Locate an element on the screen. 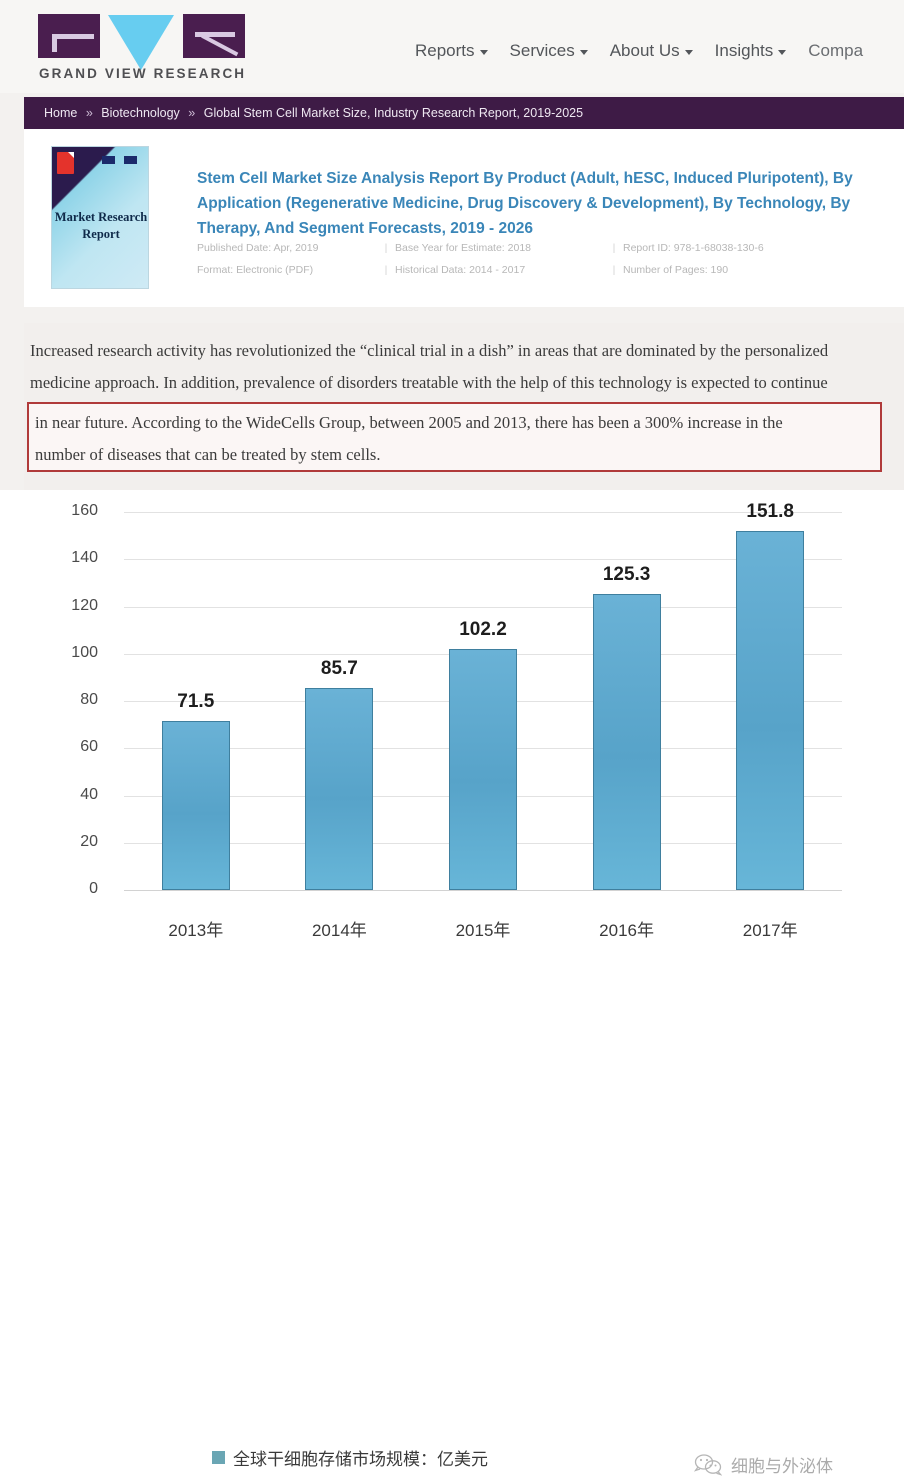 The image size is (904, 1477). chart-bar-value-label: 125.3 is located at coordinates (626, 574).